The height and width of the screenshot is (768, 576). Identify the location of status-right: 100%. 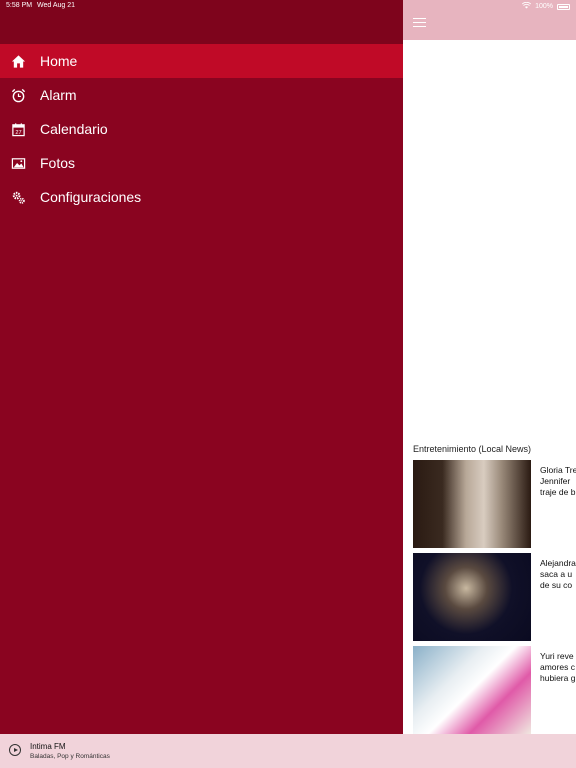
(546, 6).